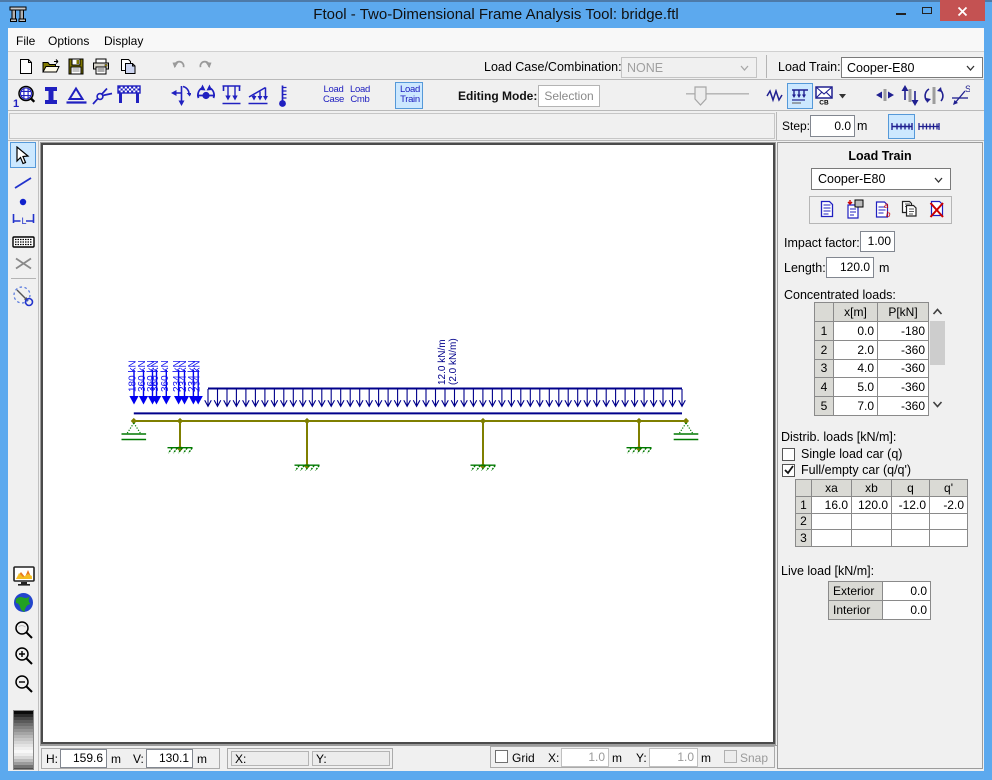  What do you see at coordinates (967, 89) in the screenshot?
I see `svg-text: S` at bounding box center [967, 89].